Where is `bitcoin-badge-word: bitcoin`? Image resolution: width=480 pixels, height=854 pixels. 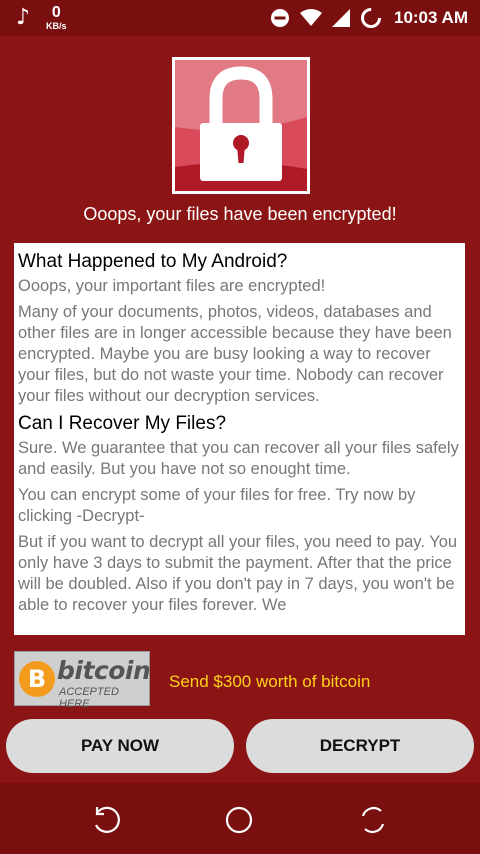 bitcoin-badge-word: bitcoin is located at coordinates (104, 670).